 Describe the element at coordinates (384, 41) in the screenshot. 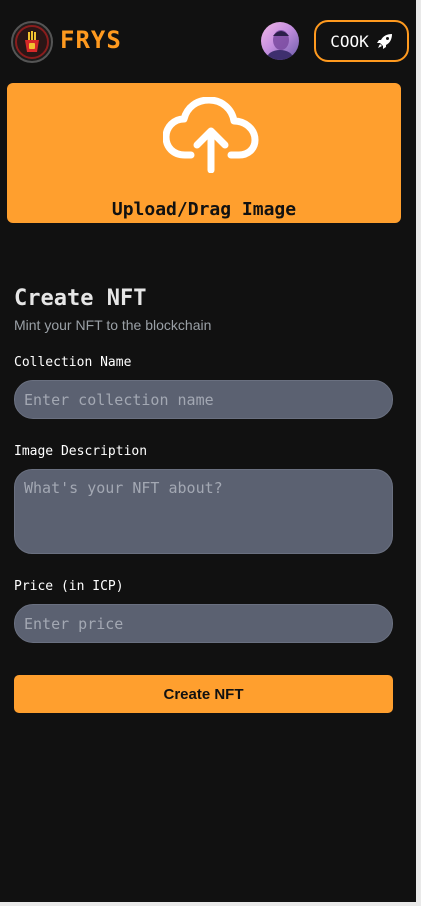

I see `rocket-icon` at that location.